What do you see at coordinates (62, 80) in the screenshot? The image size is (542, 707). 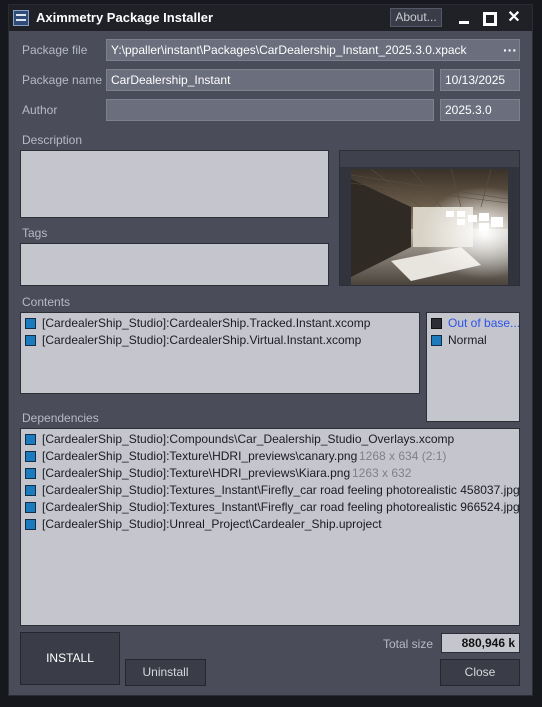 I see `package-name-label: Package name` at bounding box center [62, 80].